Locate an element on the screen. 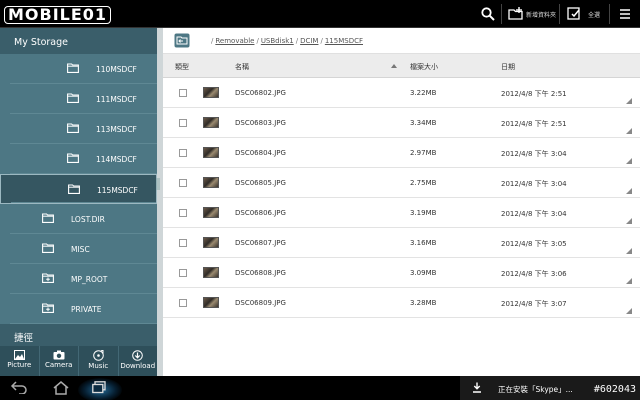  shortcut-music: Music is located at coordinates (99, 361).